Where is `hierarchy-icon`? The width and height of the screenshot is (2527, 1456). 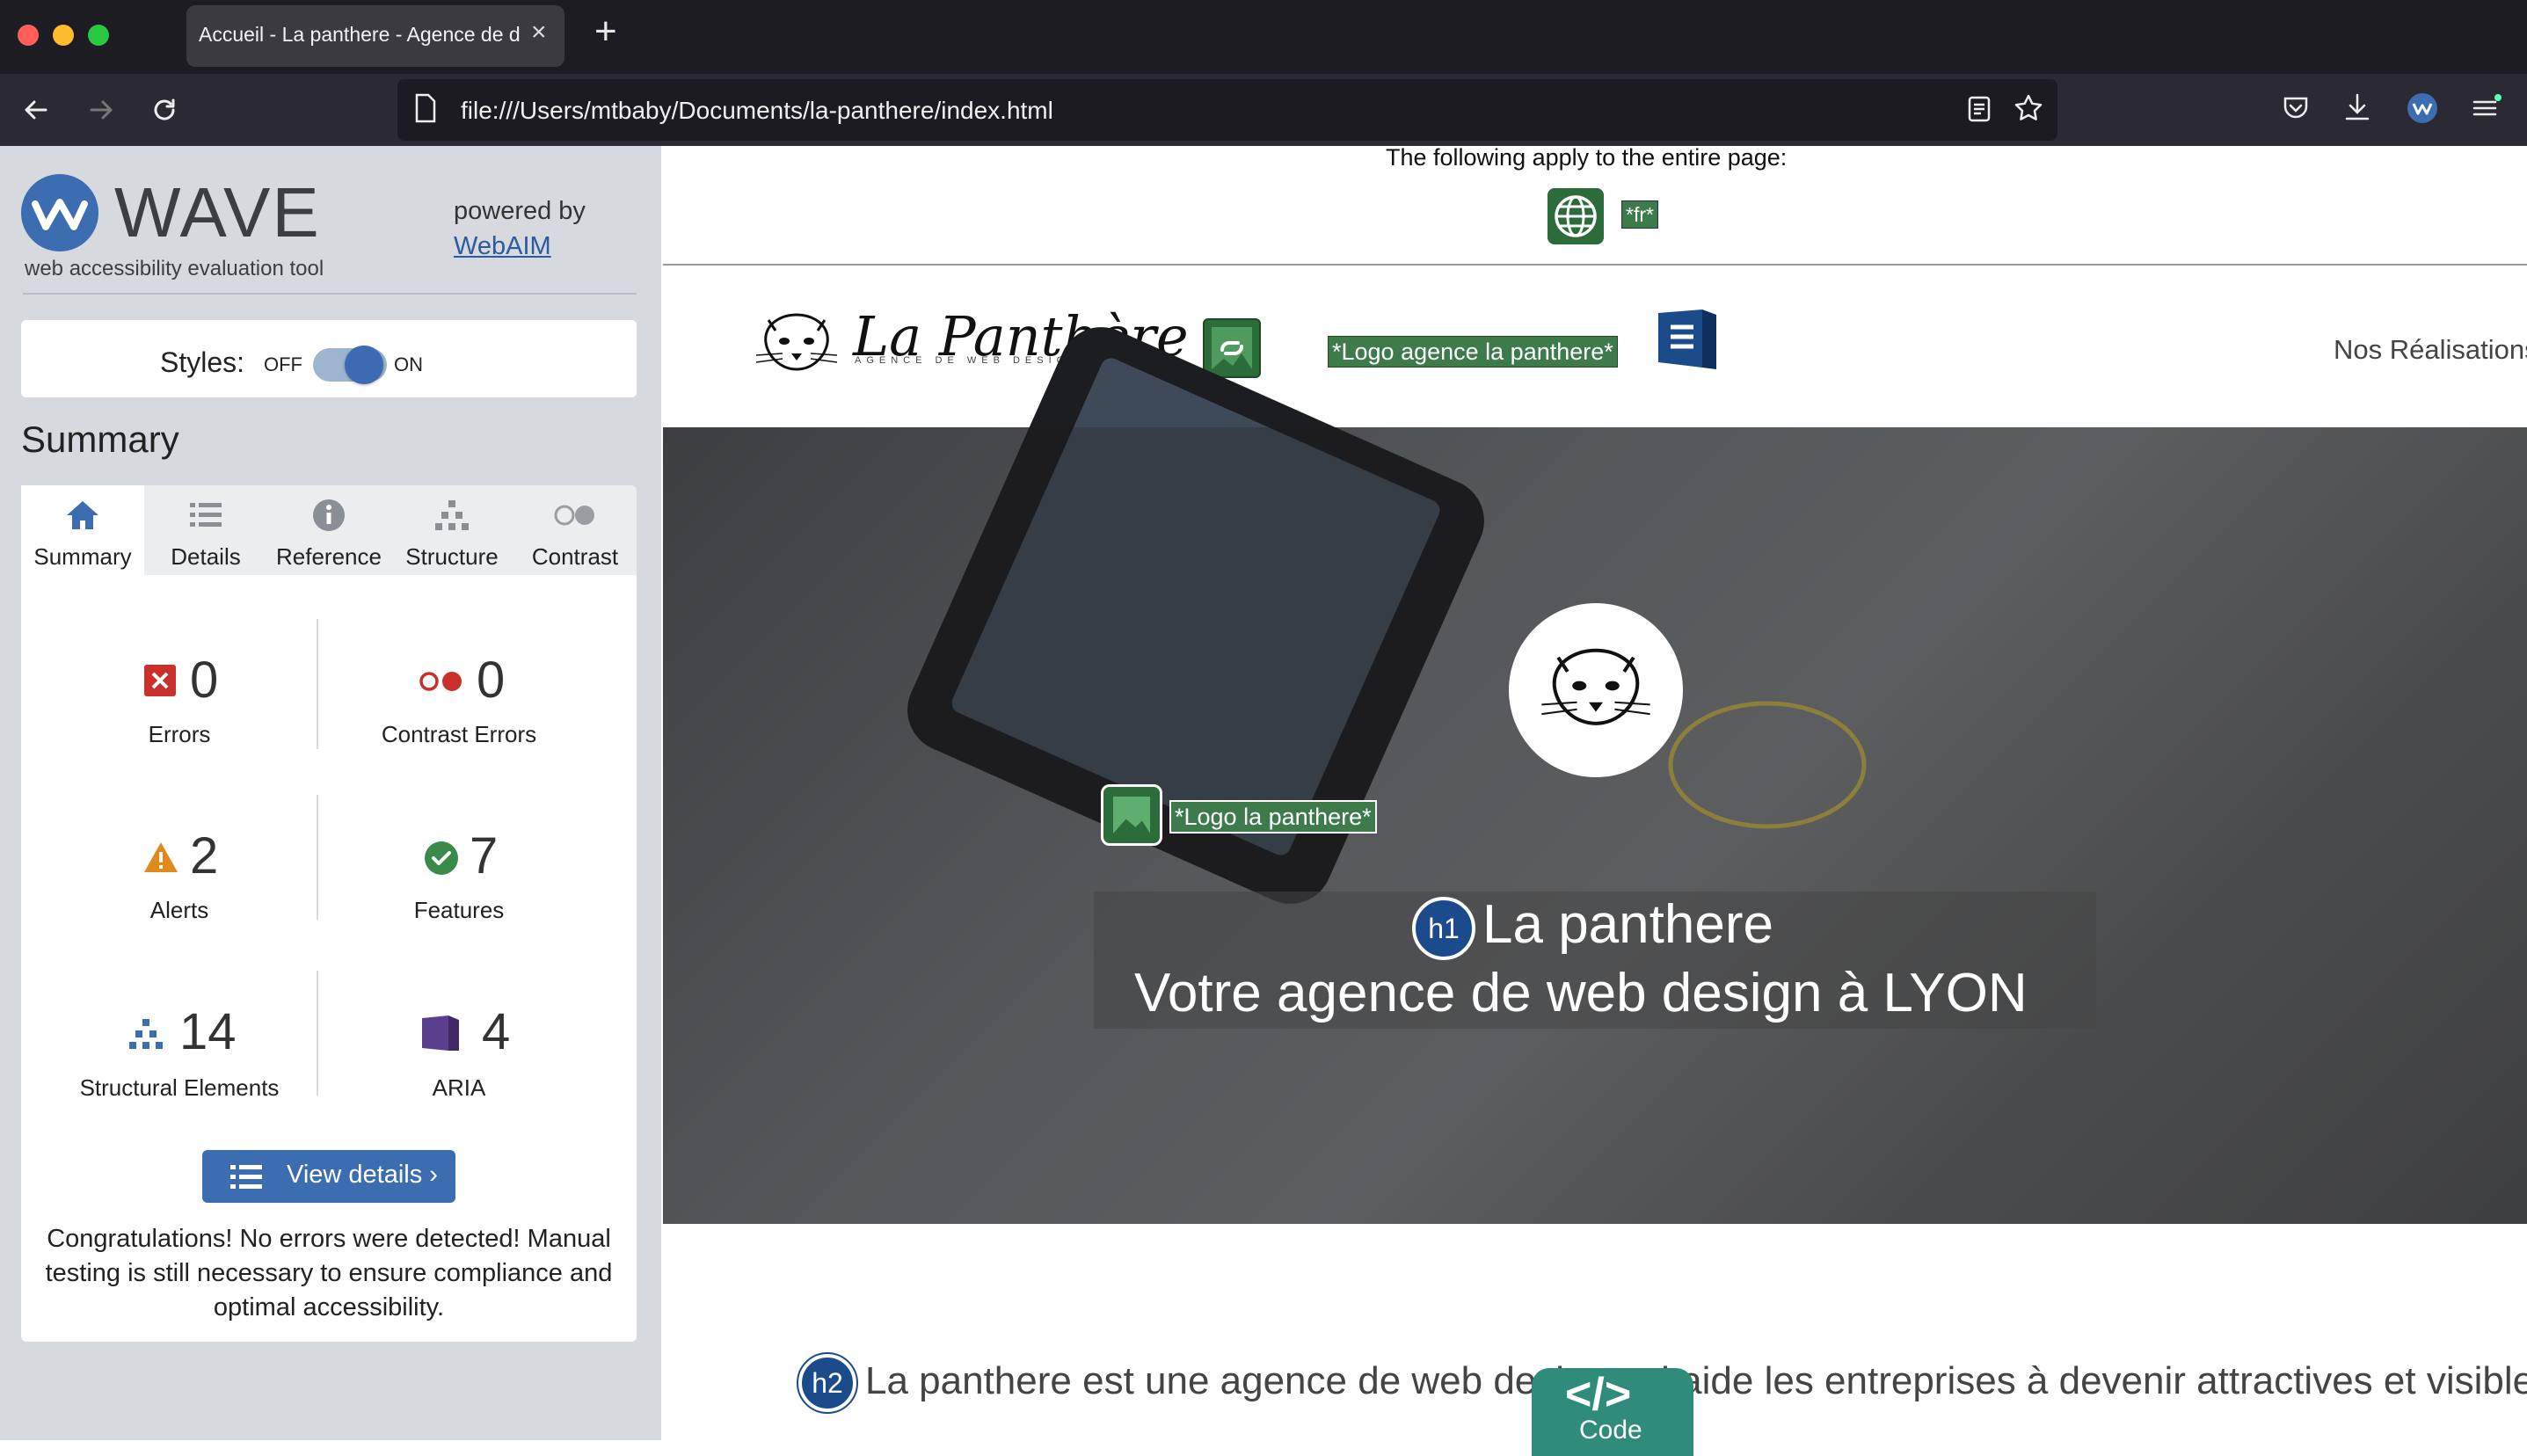 hierarchy-icon is located at coordinates (452, 515).